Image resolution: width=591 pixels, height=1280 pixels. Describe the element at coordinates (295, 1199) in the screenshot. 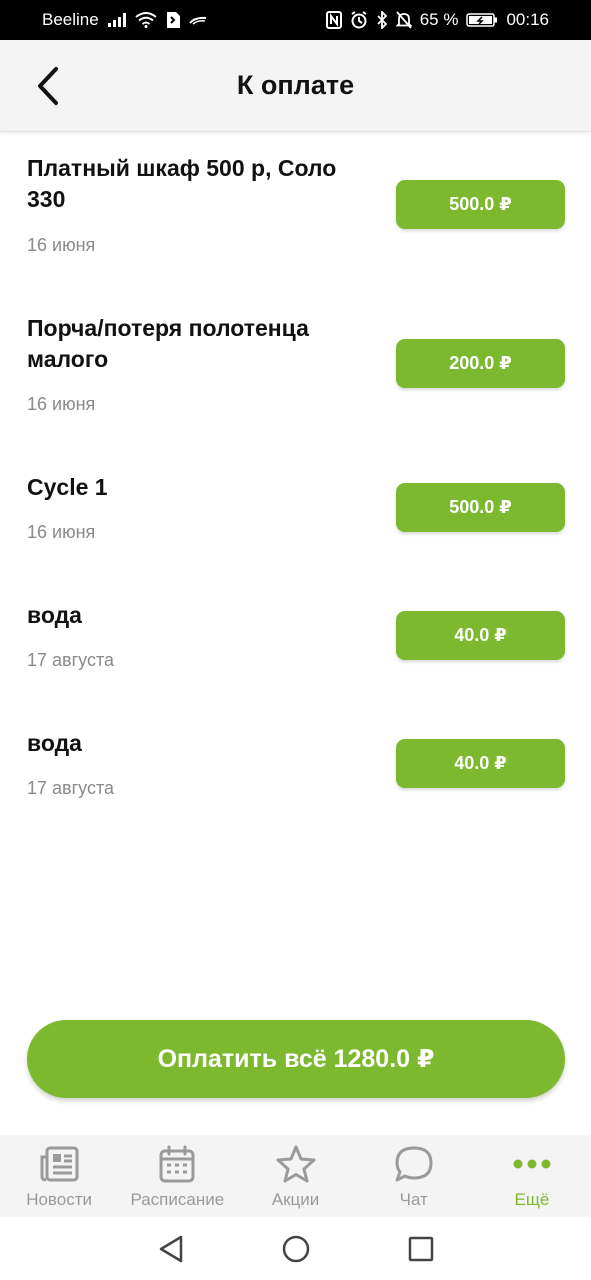

I see `tab-label: Акции` at that location.